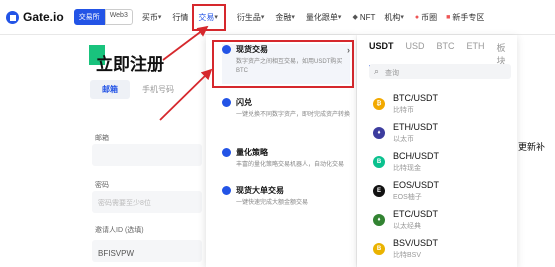  I want to click on pair-row: ₿ BTC/USDT 比特币, so click(405, 104).